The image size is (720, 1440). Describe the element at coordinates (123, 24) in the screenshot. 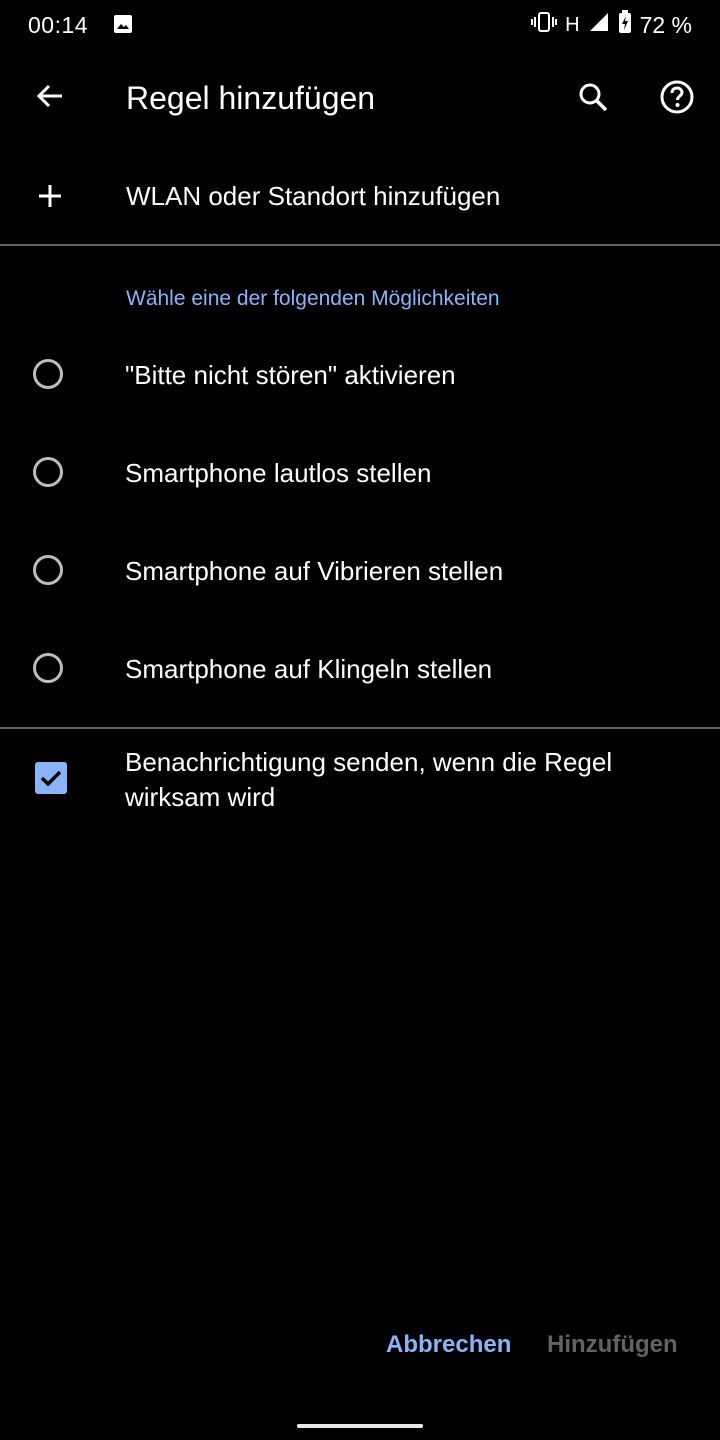

I see `image-notification-icon` at that location.